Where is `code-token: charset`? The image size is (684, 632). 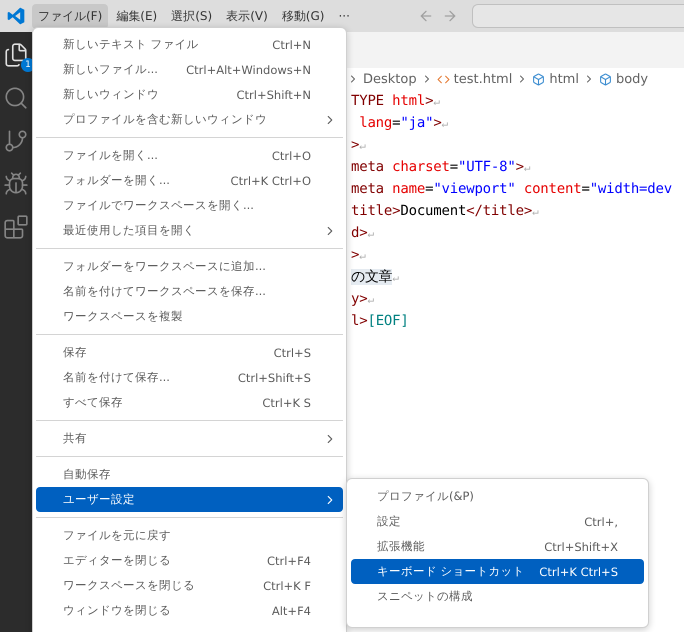 code-token: charset is located at coordinates (420, 167).